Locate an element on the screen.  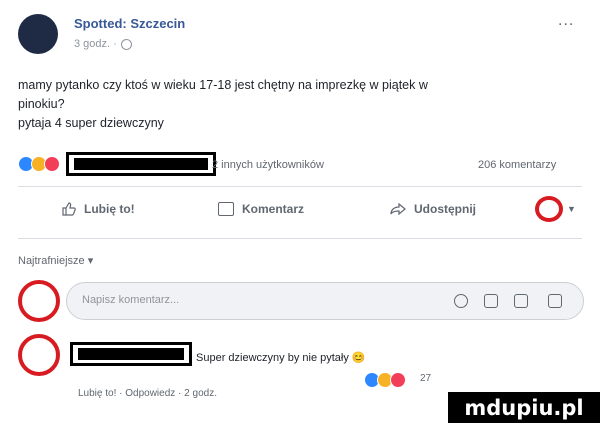
gif-icon is located at coordinates (521, 301).